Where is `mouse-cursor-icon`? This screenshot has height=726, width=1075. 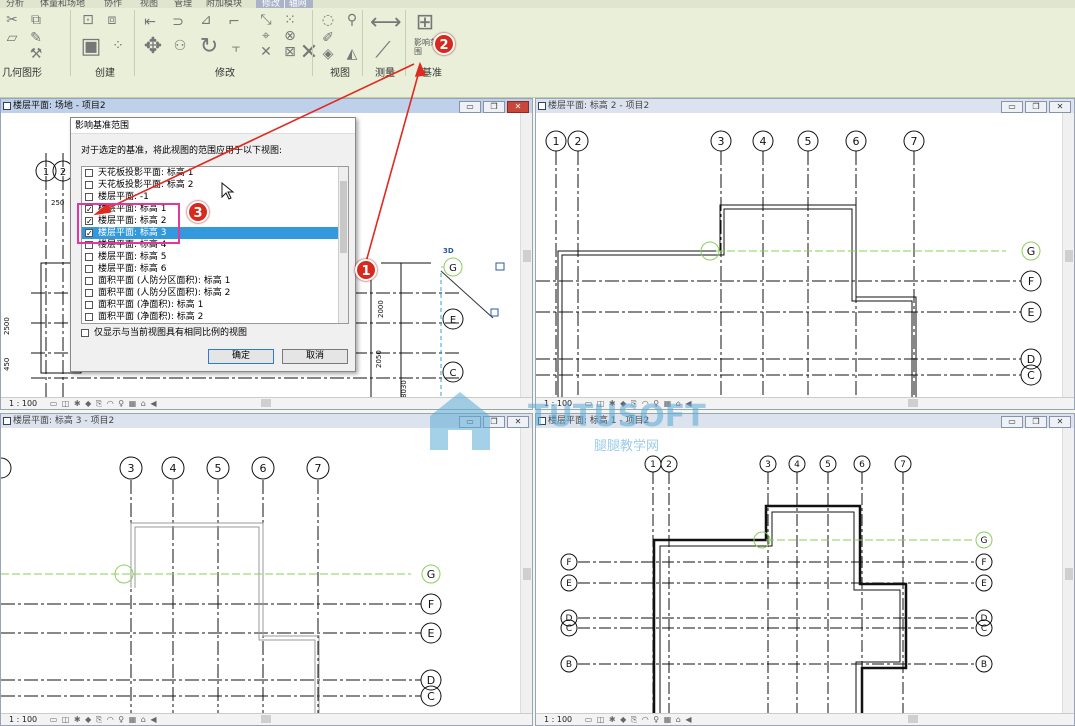 mouse-cursor-icon is located at coordinates (228, 190).